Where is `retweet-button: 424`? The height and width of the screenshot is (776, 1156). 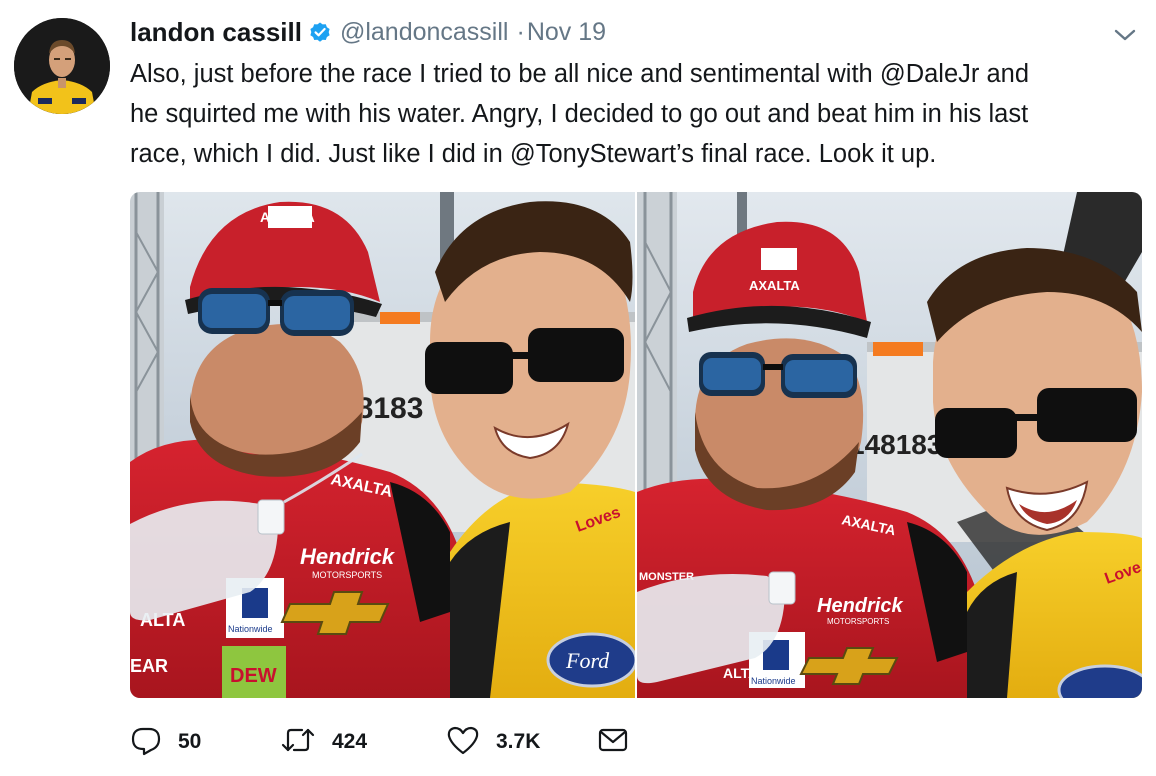
retweet-button: 424 is located at coordinates (363, 742).